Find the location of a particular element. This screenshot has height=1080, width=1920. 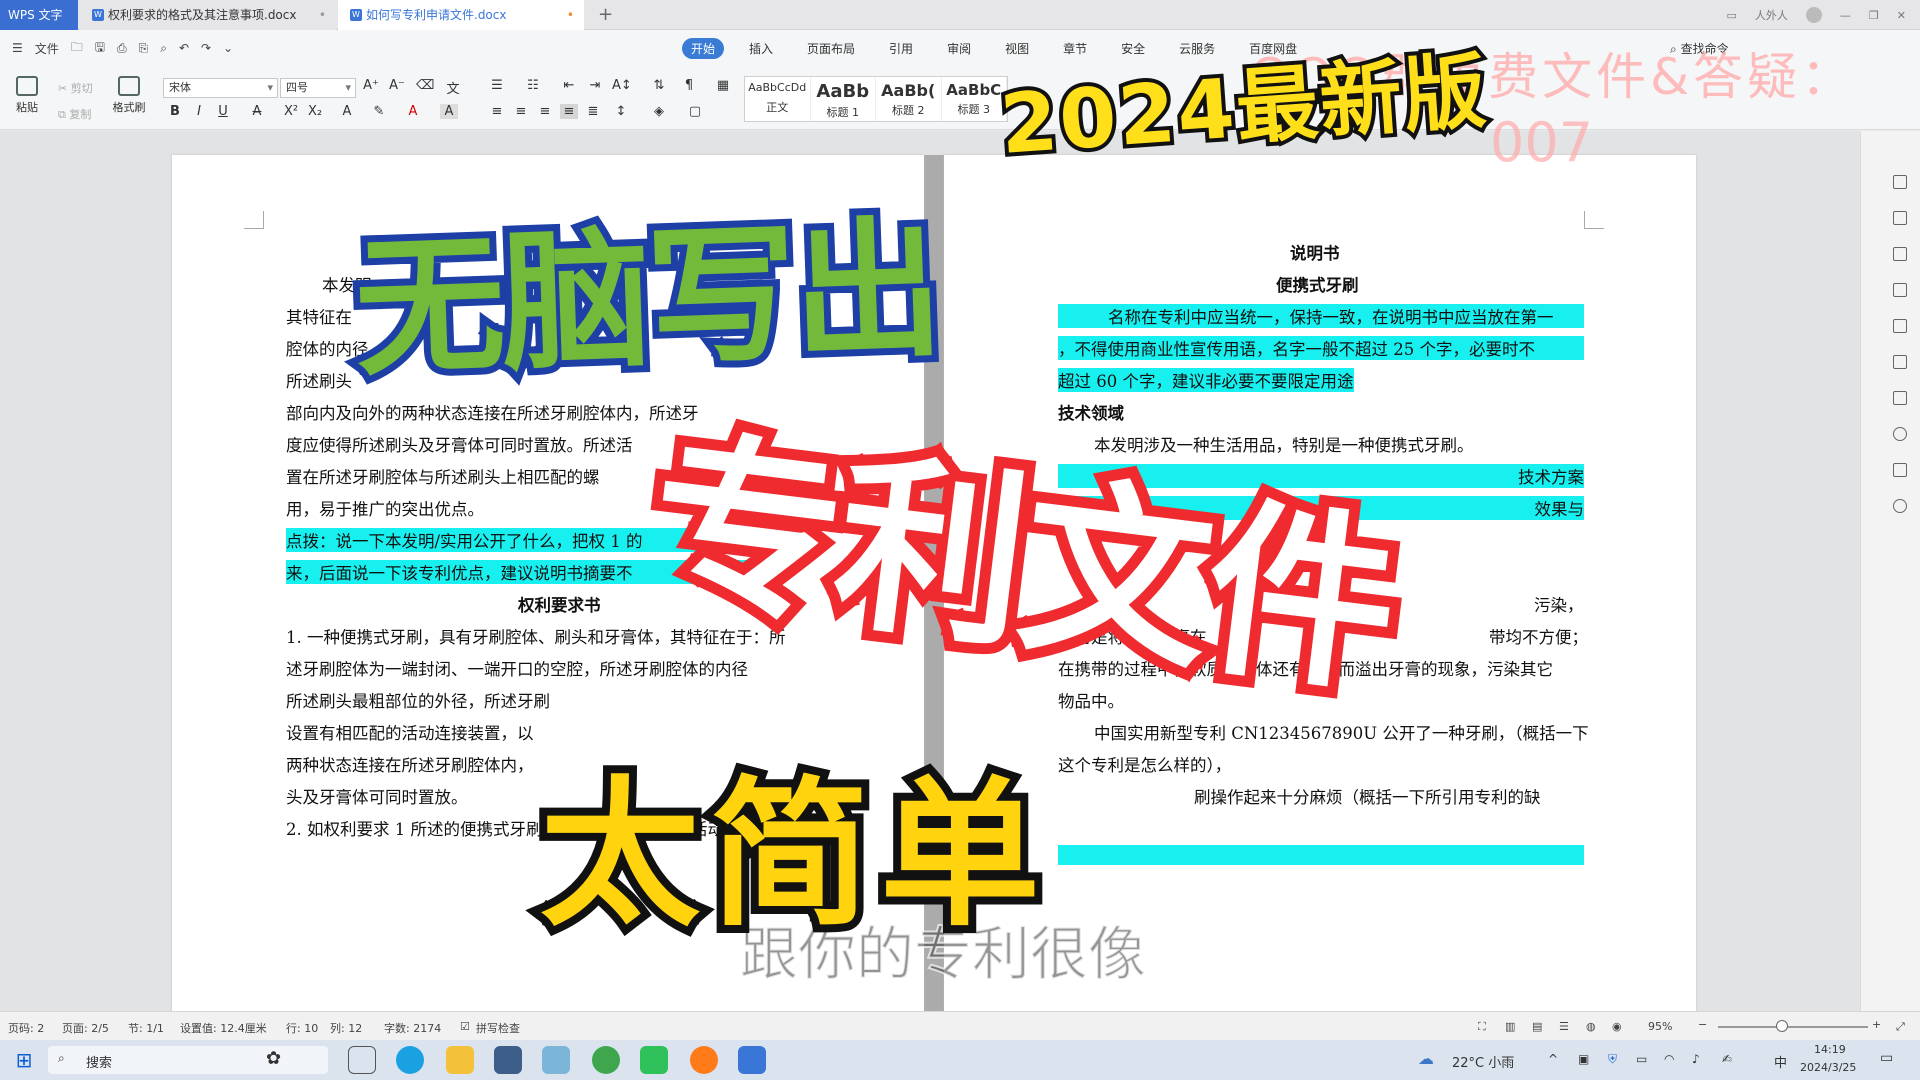

style-heading-1: AaBb 标题 1 is located at coordinates (843, 99).